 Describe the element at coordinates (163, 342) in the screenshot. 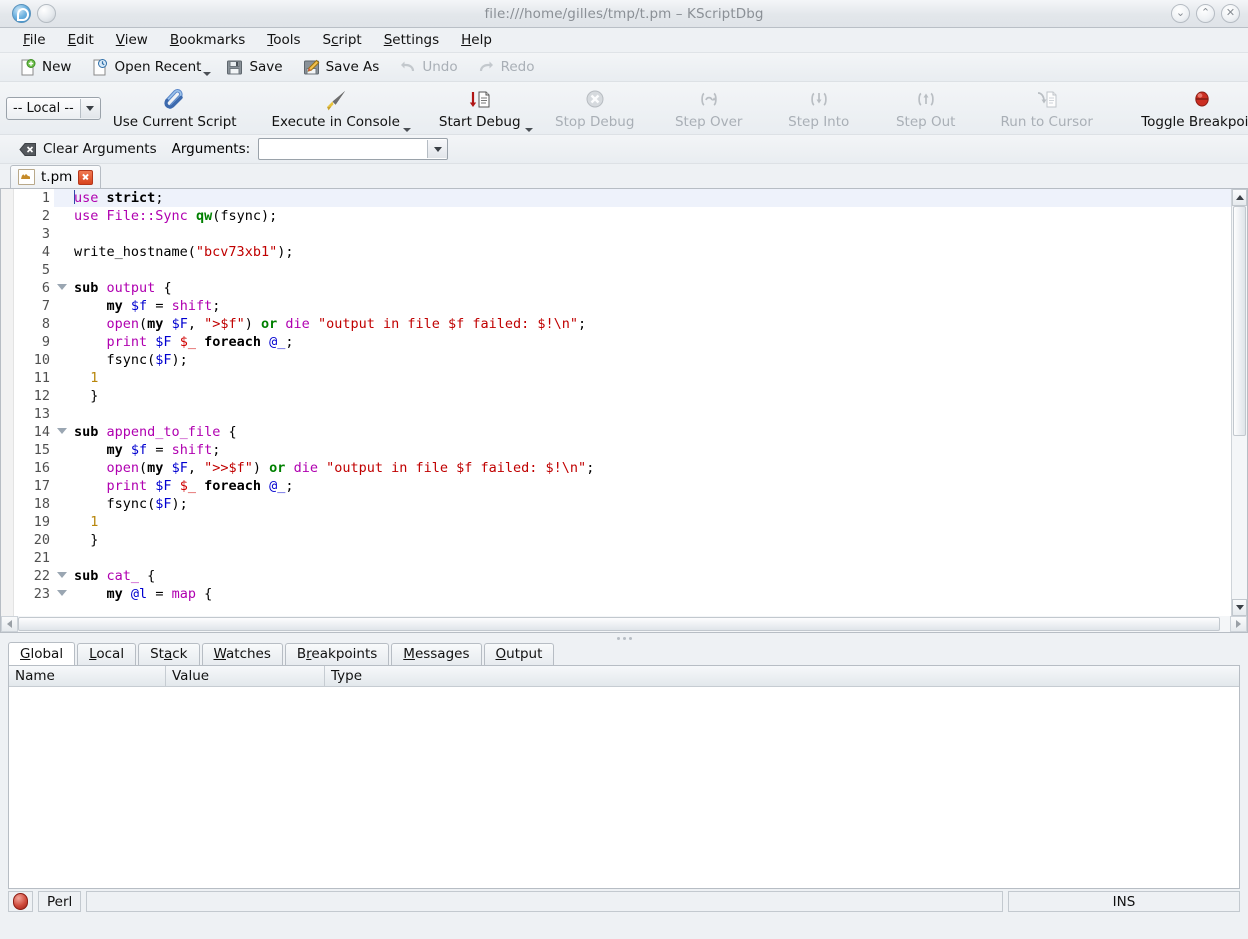

I see `code-token: $F` at that location.